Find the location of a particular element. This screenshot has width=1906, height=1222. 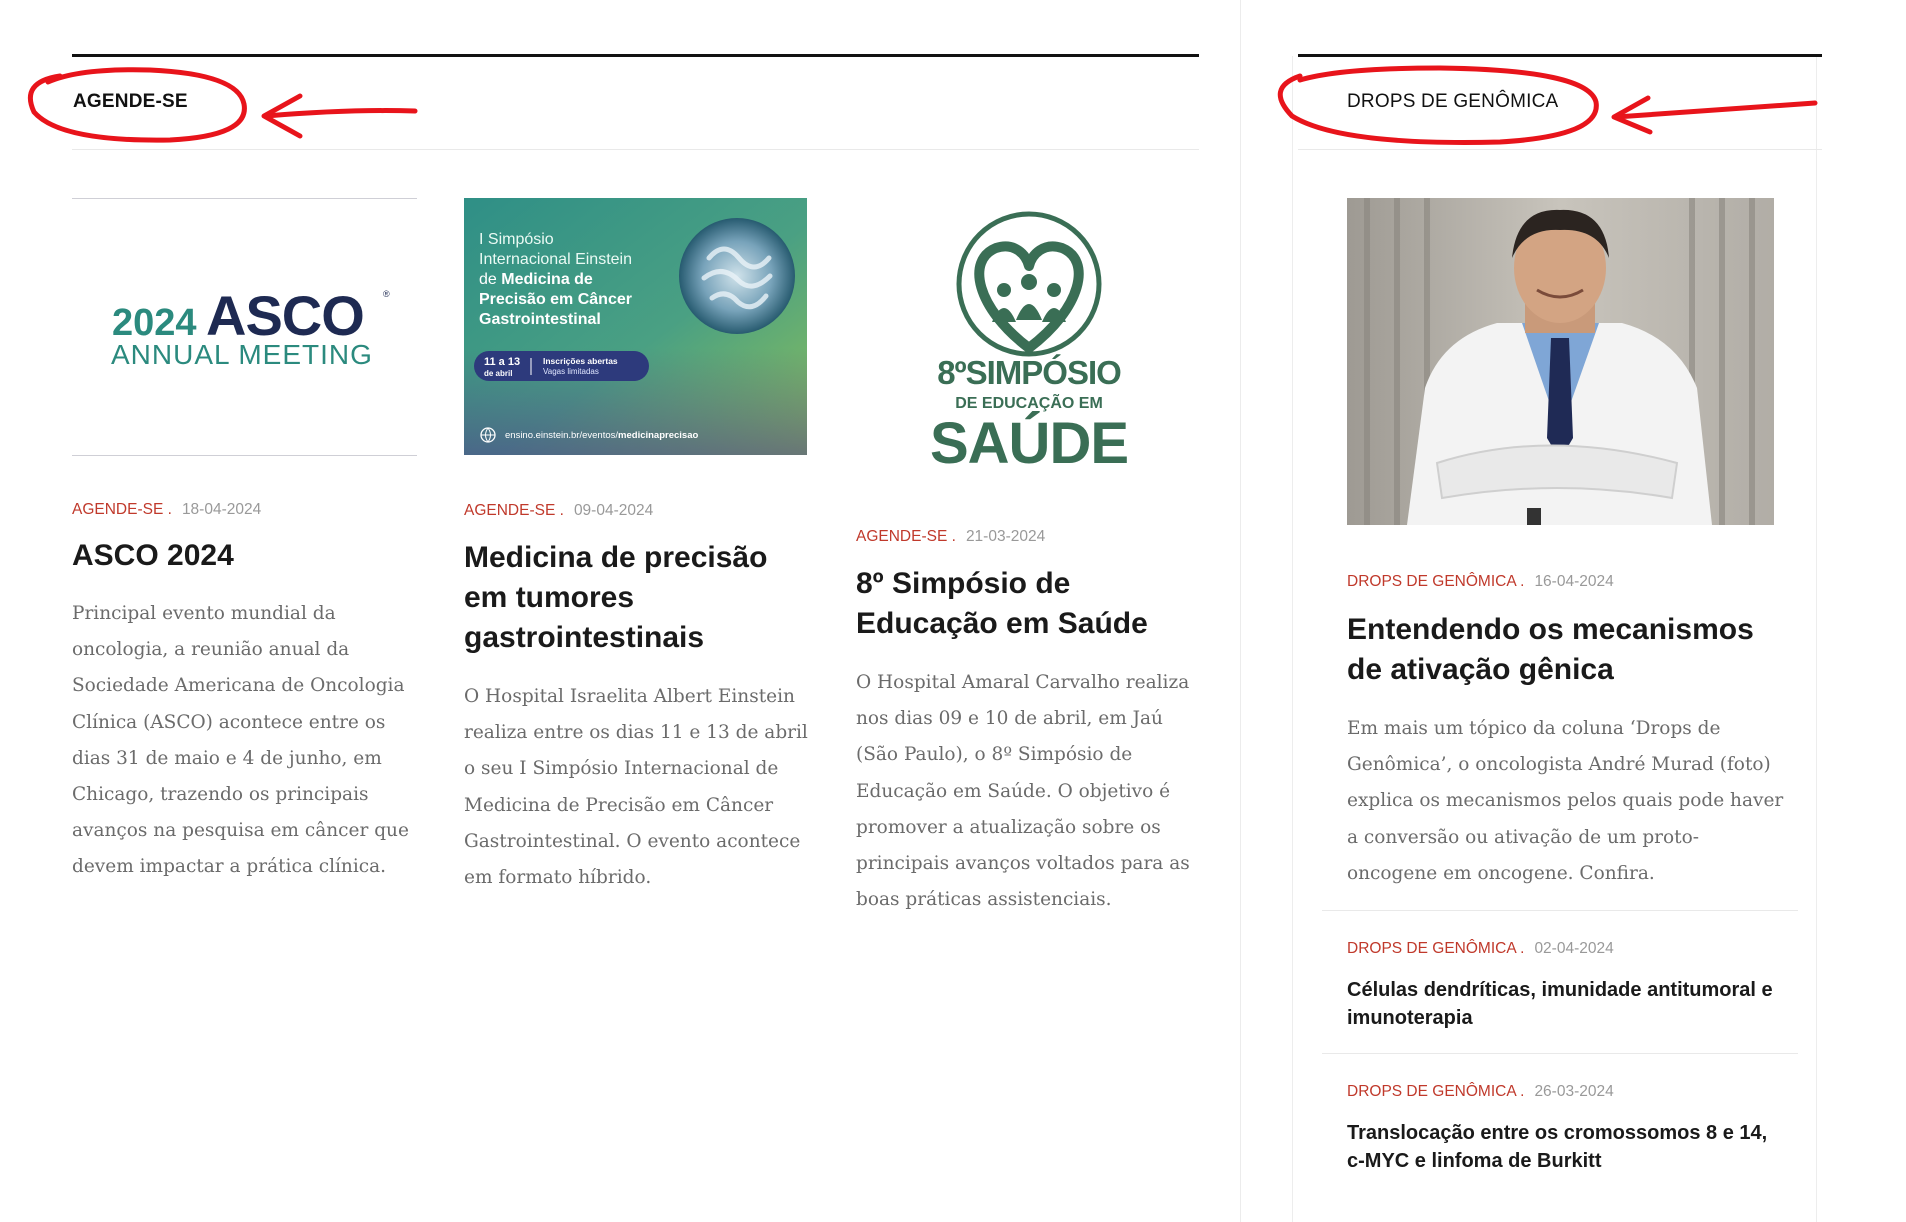

featured-image-portrait is located at coordinates (1560, 361).